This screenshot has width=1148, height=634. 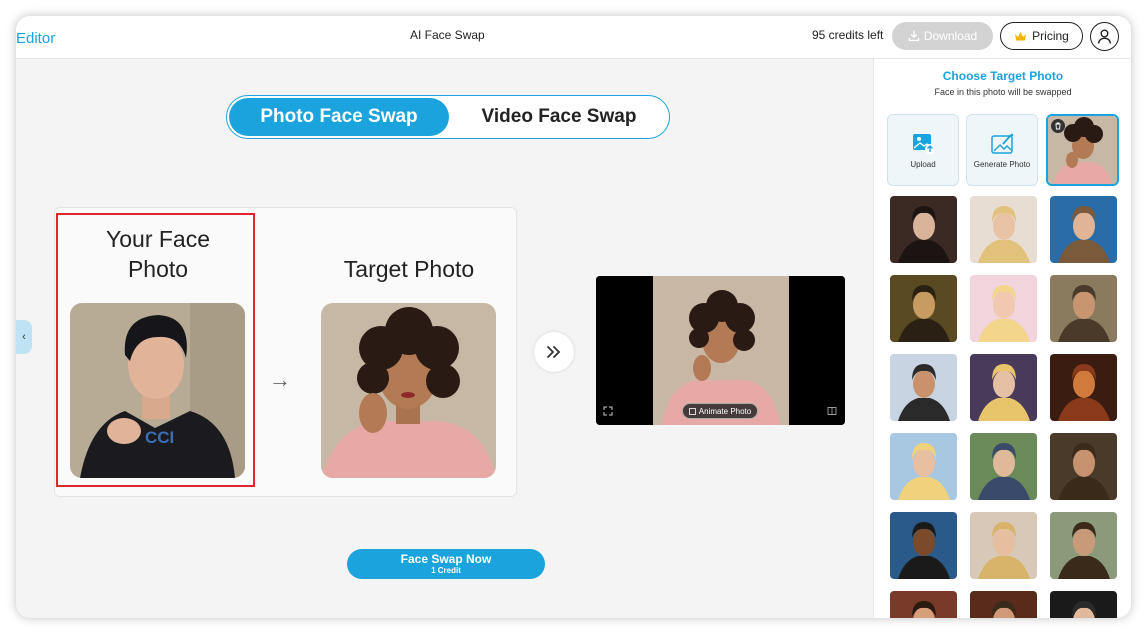 What do you see at coordinates (1020, 36) in the screenshot?
I see `crown-icon` at bounding box center [1020, 36].